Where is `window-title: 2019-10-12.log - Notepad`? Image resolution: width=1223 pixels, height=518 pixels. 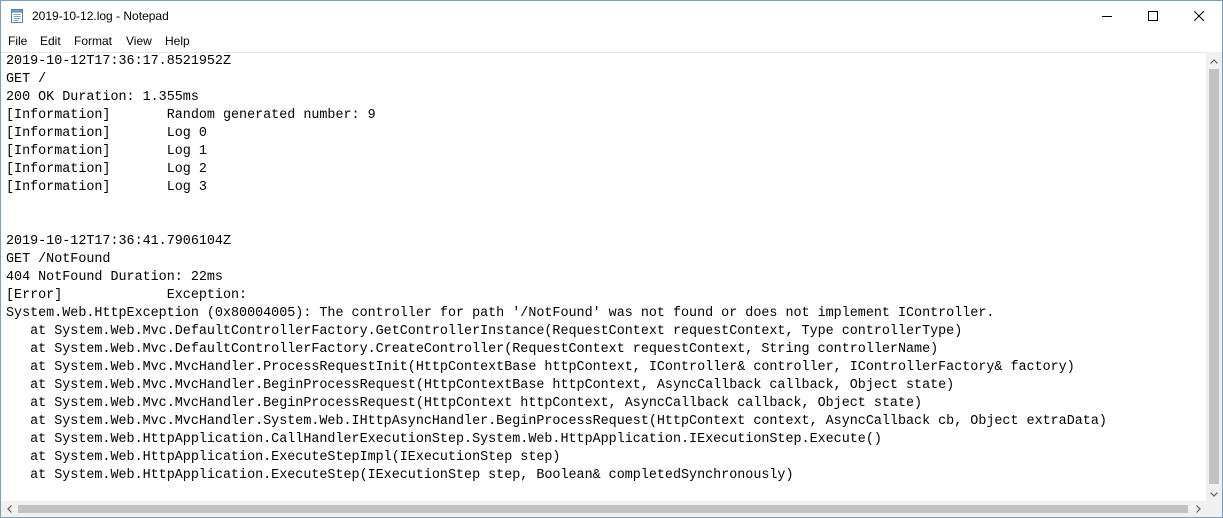
window-title: 2019-10-12.log - Notepad is located at coordinates (100, 16).